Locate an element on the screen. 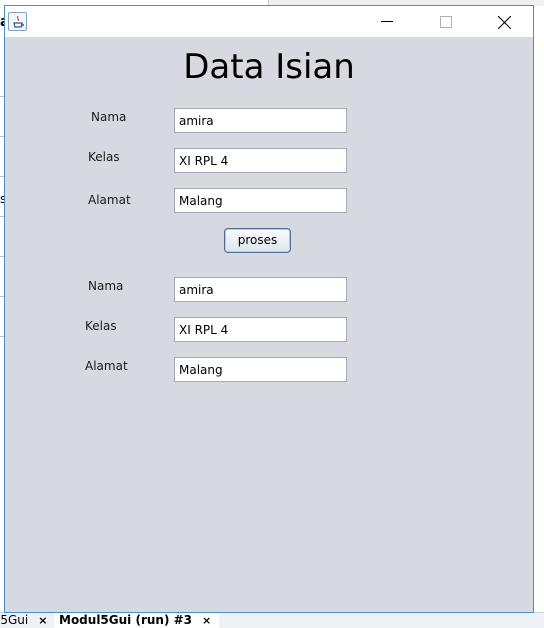 Image resolution: width=544 pixels, height=628 pixels. close-button is located at coordinates (504, 21).